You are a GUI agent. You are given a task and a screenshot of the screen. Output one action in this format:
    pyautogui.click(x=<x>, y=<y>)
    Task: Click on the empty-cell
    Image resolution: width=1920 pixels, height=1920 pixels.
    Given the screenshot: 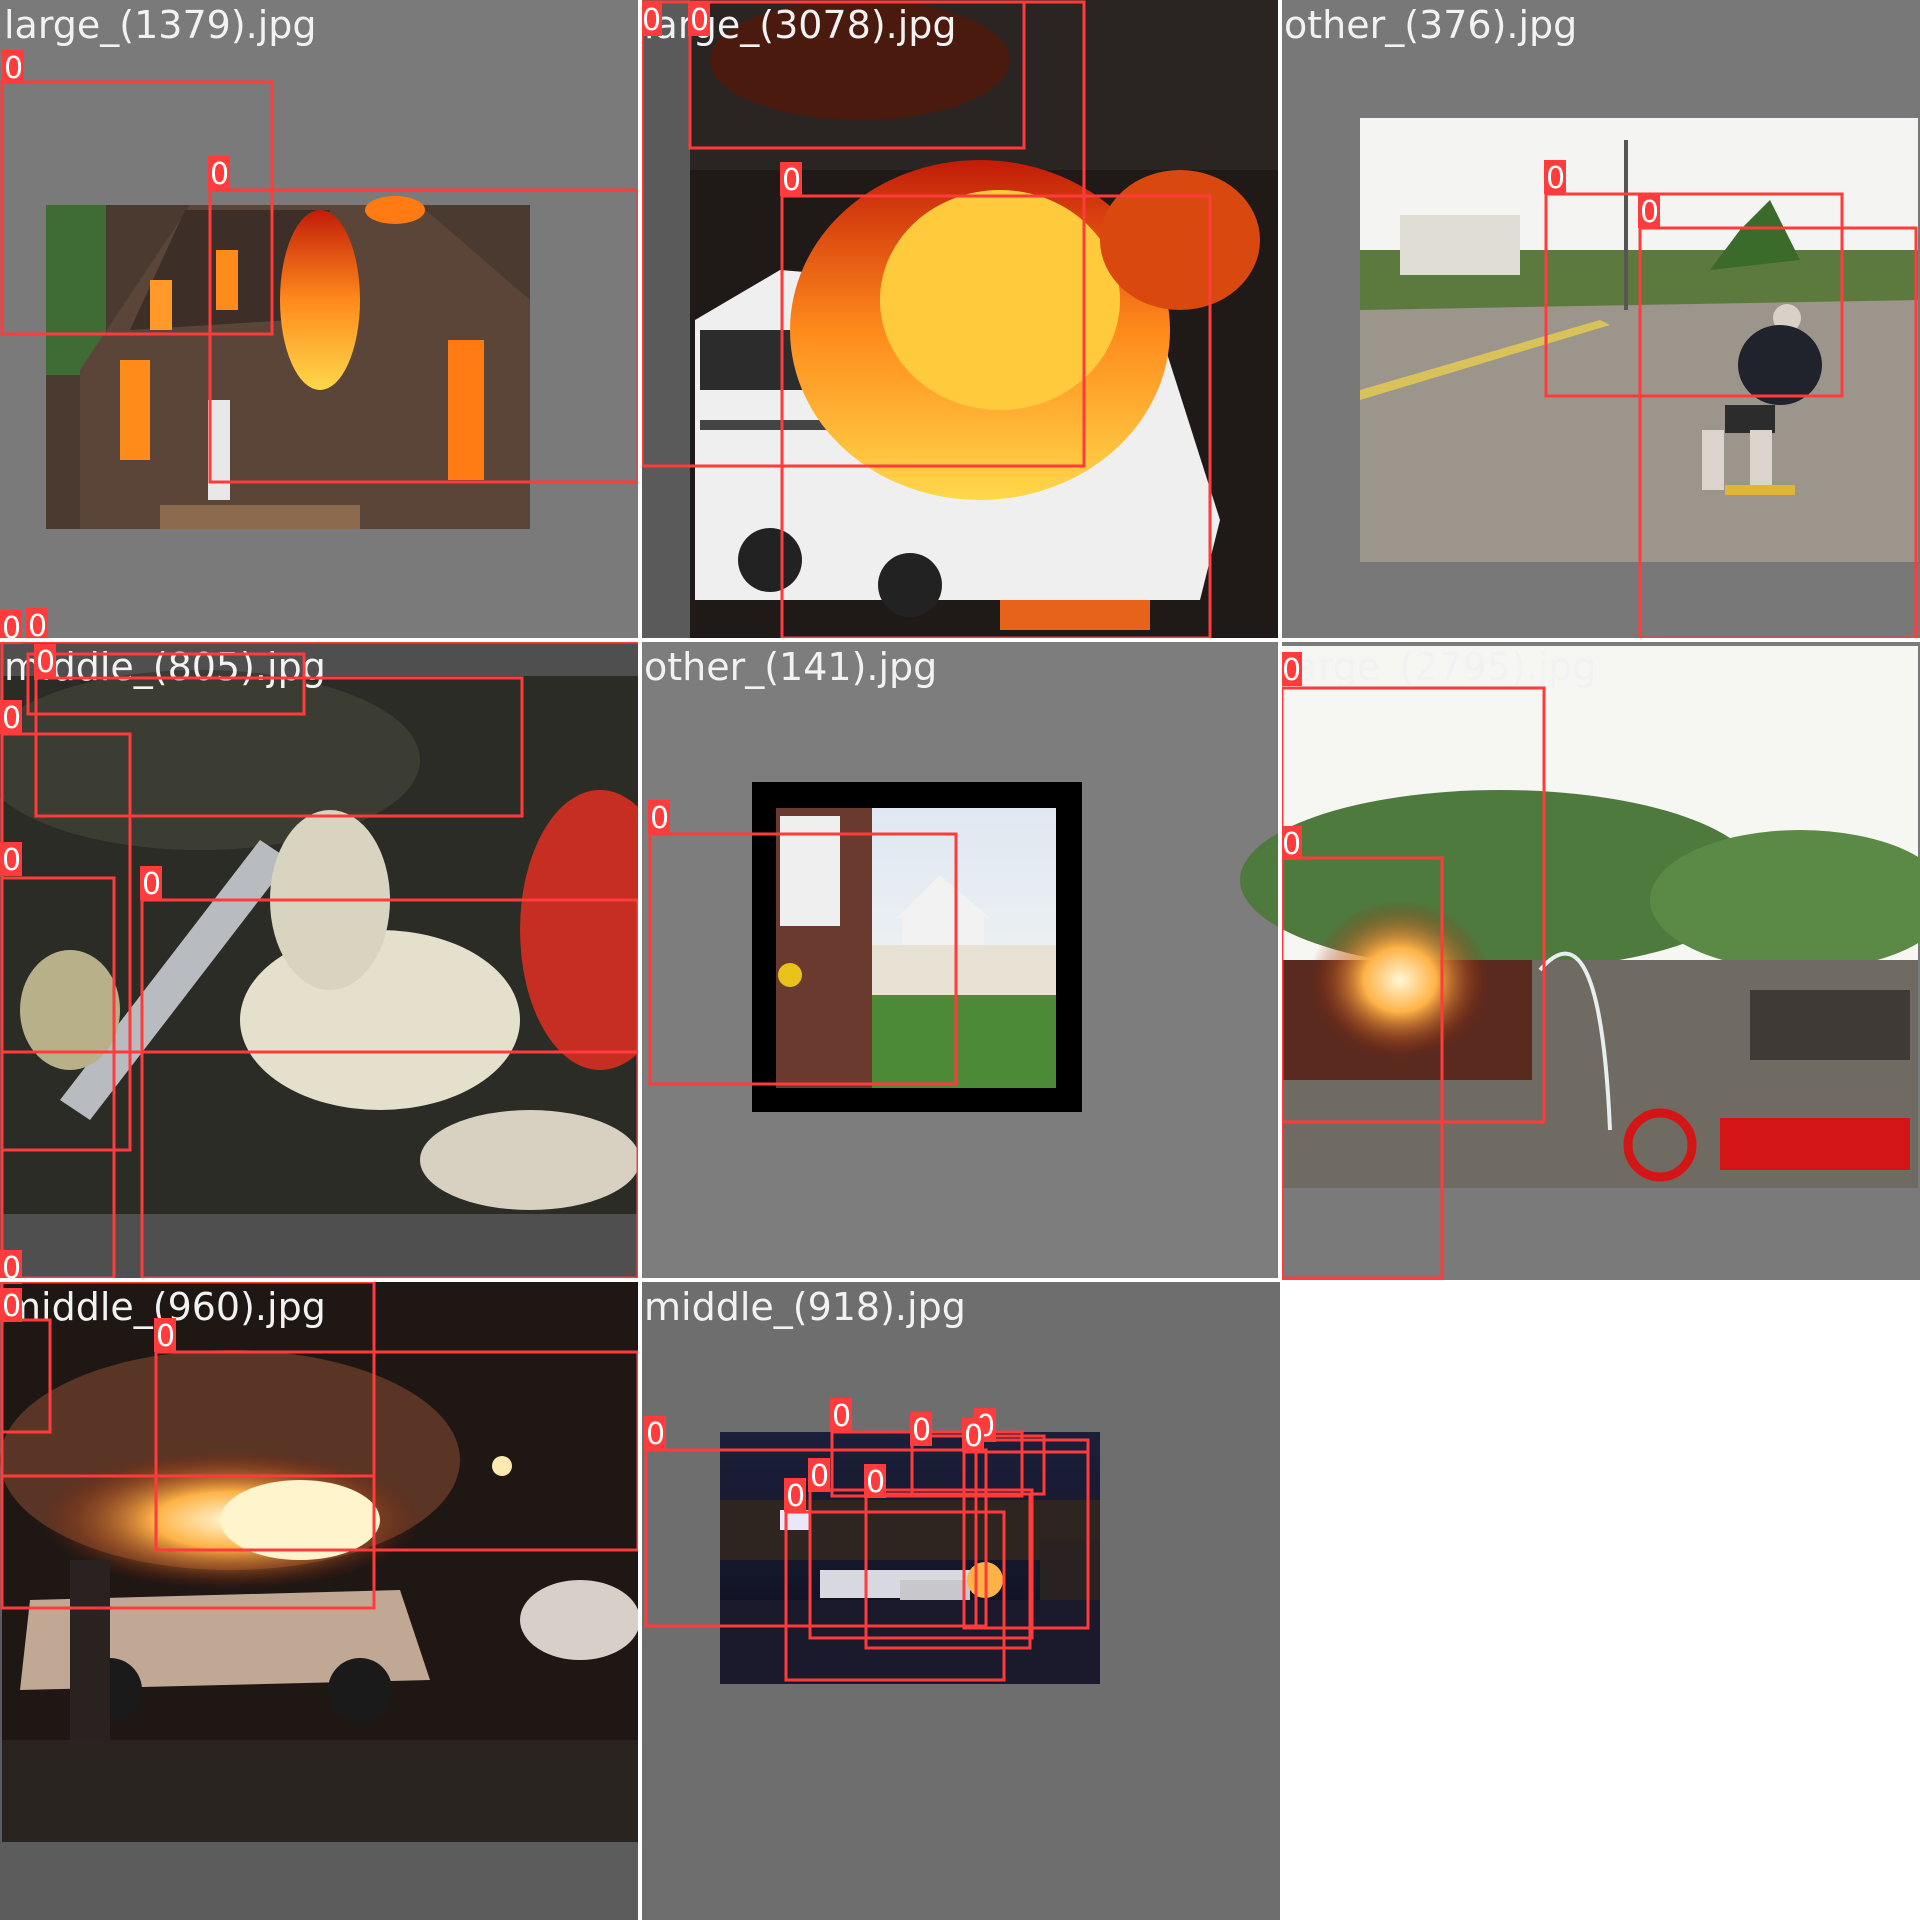 What is the action you would take?
    pyautogui.click(x=1600, y=1600)
    